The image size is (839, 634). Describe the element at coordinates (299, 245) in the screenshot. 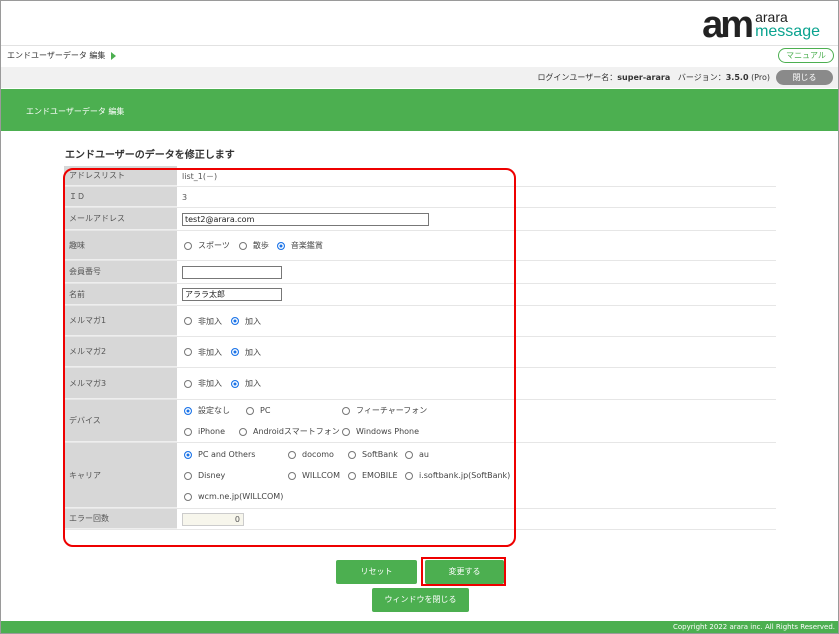

I see `hobby-option-music: 音楽鑑賞` at that location.